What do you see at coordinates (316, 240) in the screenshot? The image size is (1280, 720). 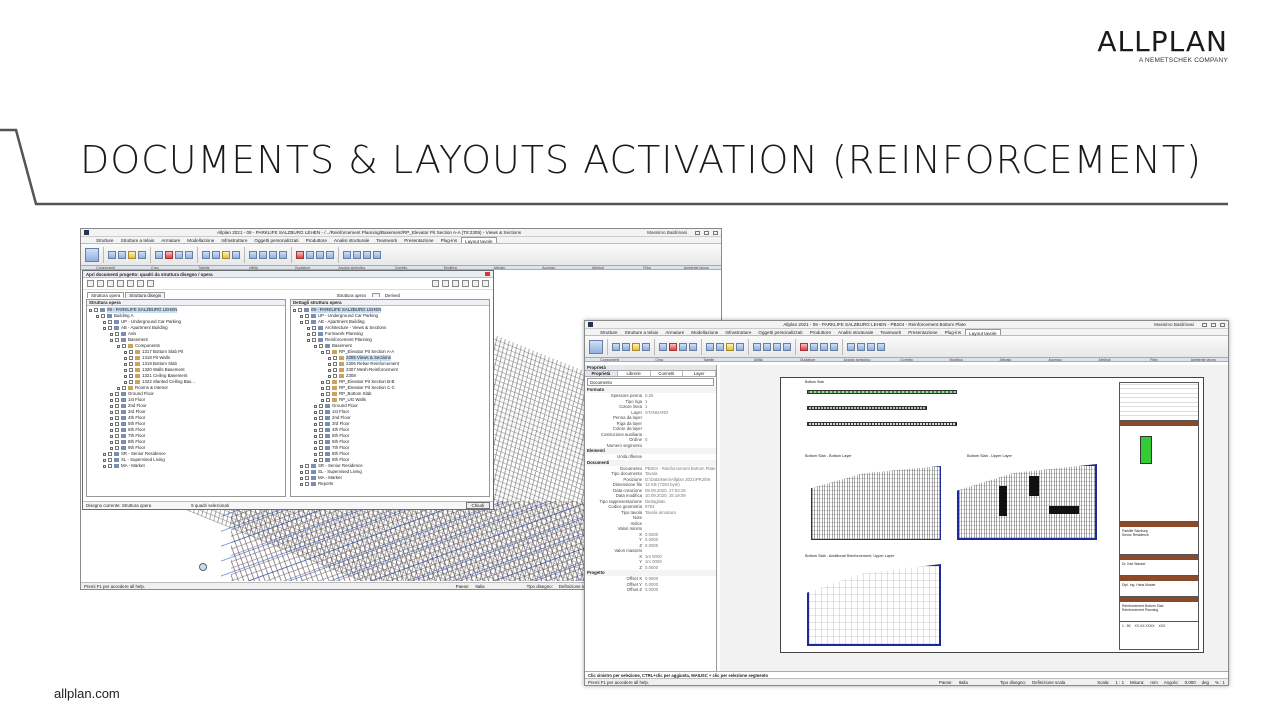 I see `ribbon-tab: Produttore` at bounding box center [316, 240].